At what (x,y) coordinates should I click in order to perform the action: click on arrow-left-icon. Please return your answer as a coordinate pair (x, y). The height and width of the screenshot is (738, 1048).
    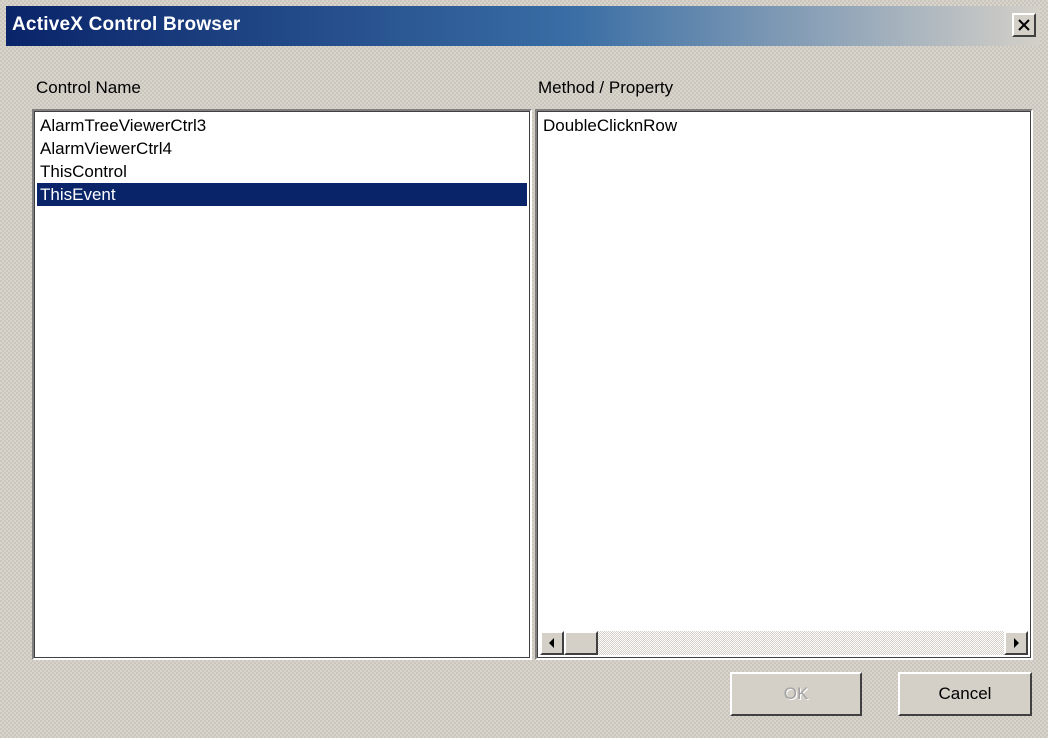
    Looking at the image, I should click on (551, 643).